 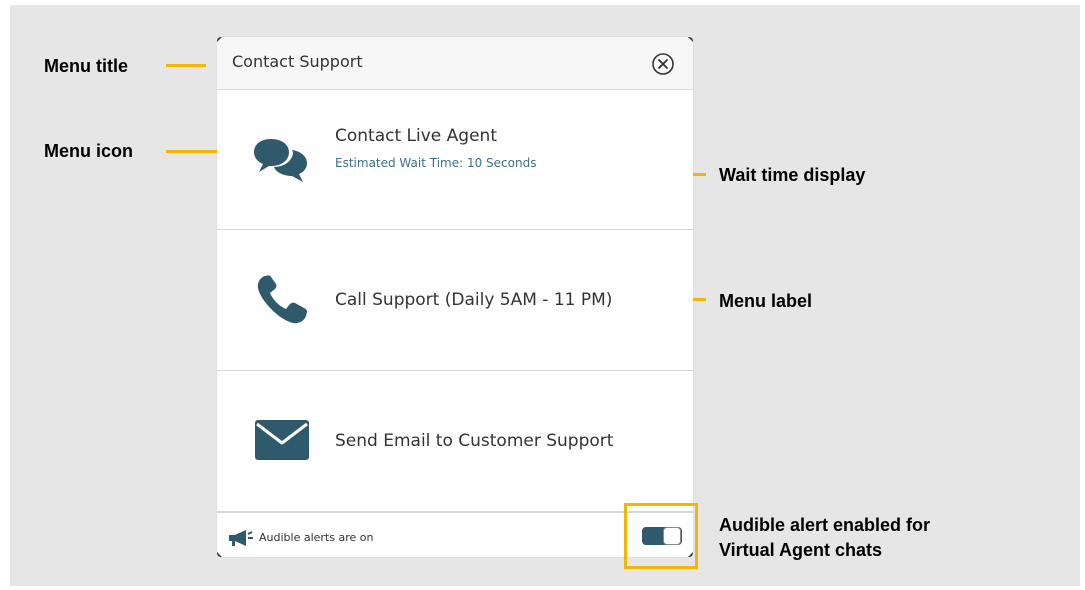 I want to click on callout-audible-alert-line1: Audible alert enabled for, so click(x=825, y=525).